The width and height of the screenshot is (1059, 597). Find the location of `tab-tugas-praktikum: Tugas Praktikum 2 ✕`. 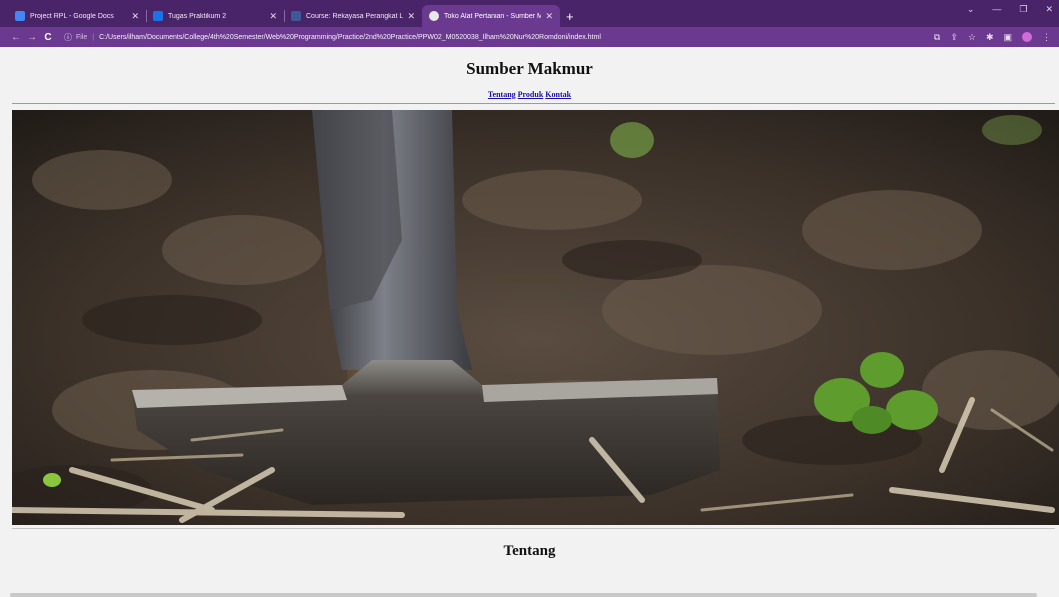

tab-tugas-praktikum: Tugas Praktikum 2 ✕ is located at coordinates (215, 16).